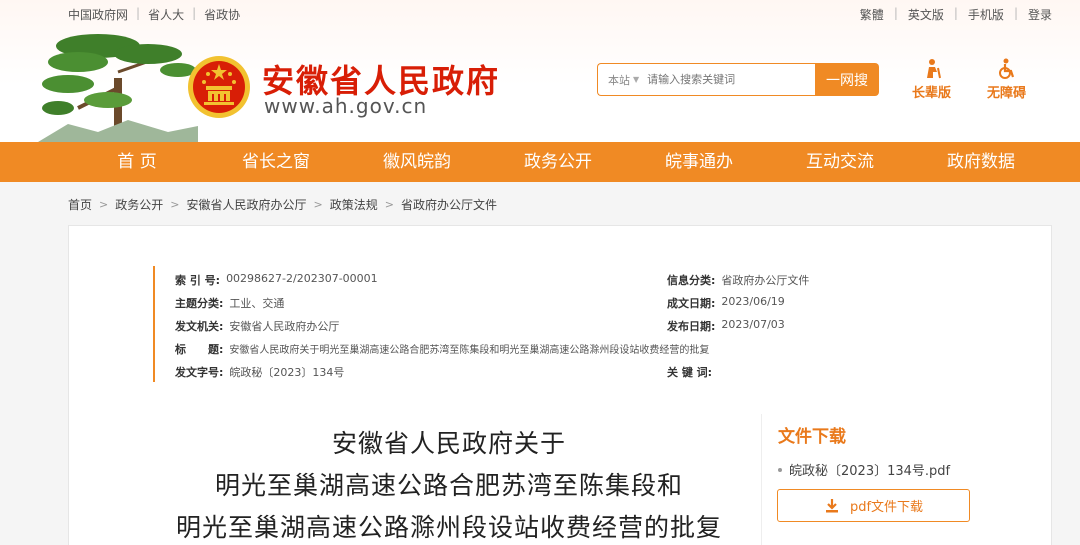 This screenshot has width=1080, height=545. I want to click on meta-index-no: 索 引 号: 00298627-2/202307-00001, so click(276, 280).